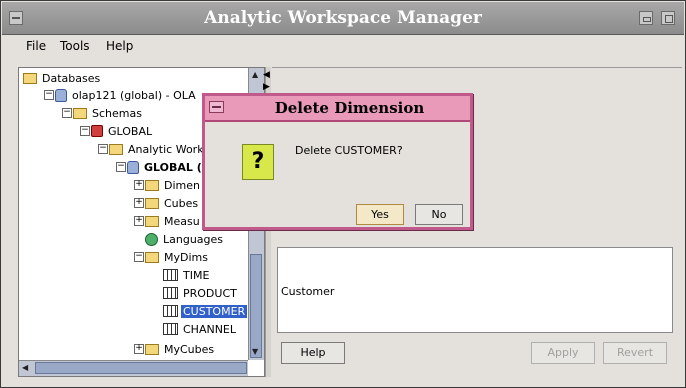  I want to click on vertical-scroll-thumb, so click(256, 306).